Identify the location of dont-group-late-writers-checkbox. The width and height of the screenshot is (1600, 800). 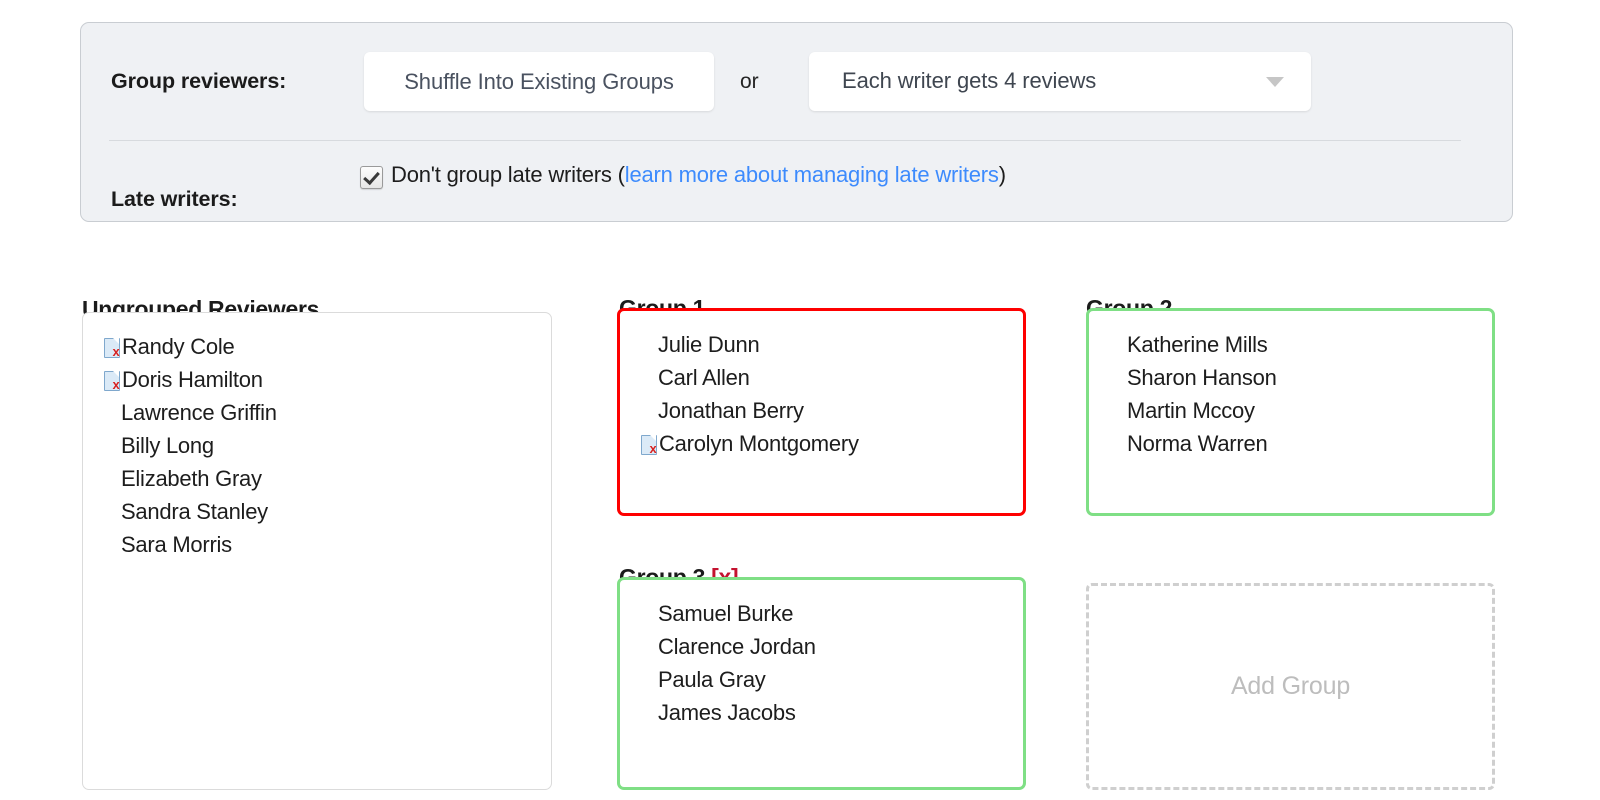
(371, 177).